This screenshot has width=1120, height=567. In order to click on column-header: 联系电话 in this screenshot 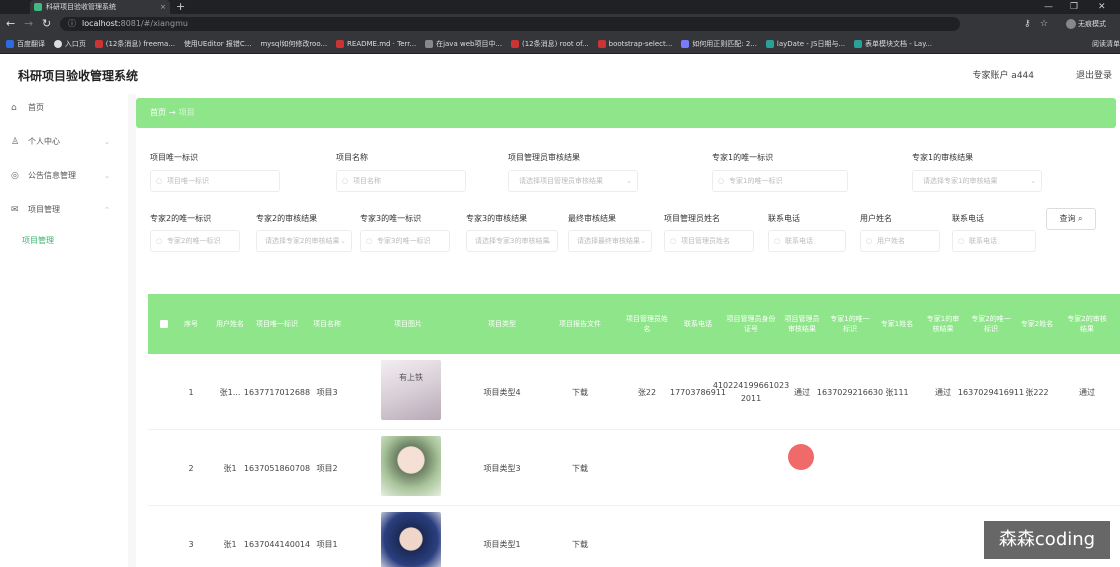, I will do `click(698, 324)`.